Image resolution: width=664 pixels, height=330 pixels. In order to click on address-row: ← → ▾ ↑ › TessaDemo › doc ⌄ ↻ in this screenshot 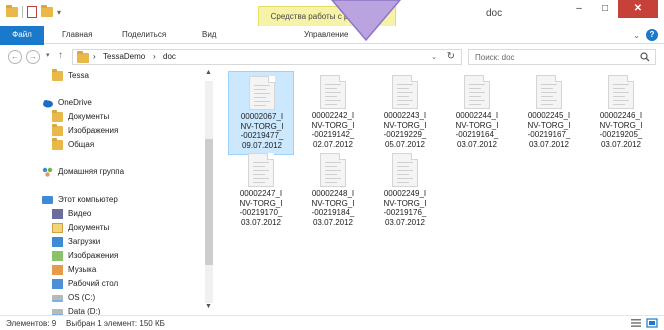, I will do `click(332, 57)`.